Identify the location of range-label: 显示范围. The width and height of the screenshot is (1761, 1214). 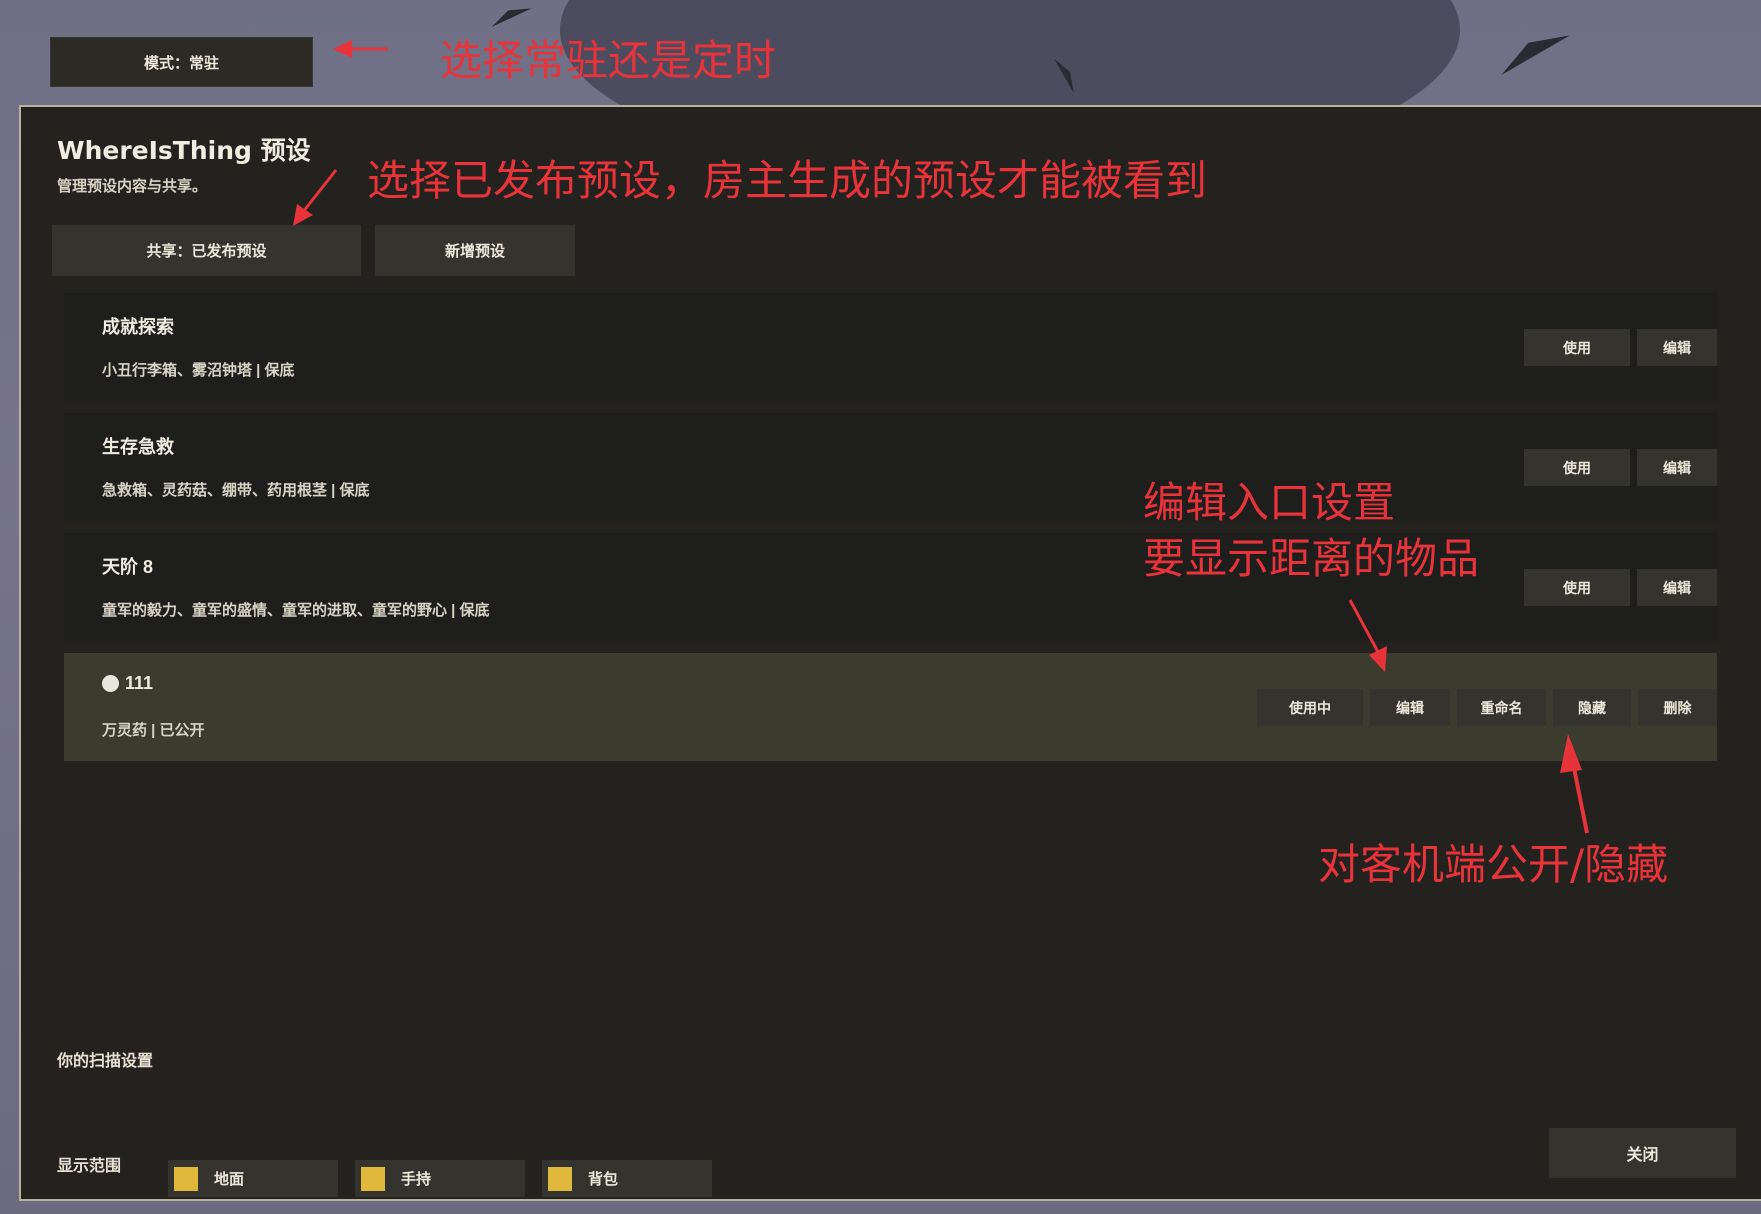
(89, 1166).